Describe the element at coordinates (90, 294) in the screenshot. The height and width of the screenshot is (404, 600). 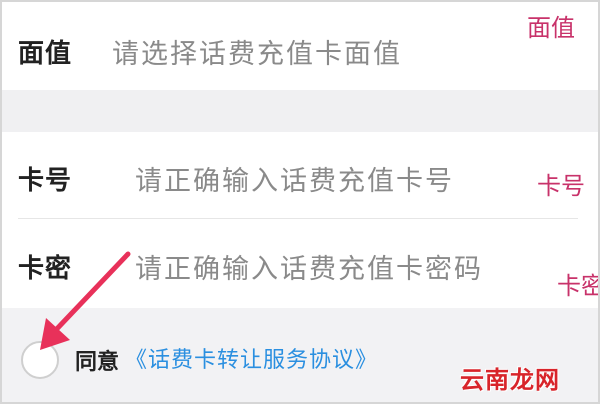
I see `arrow-shaft` at that location.